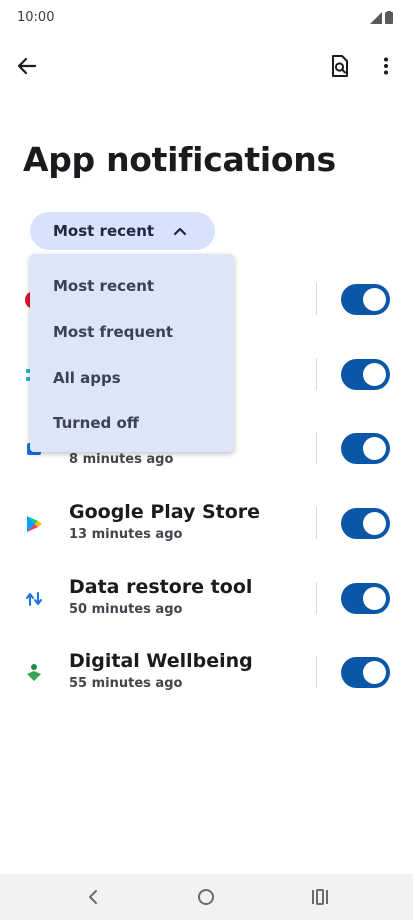 The image size is (413, 920). I want to click on app-name: Digital Wellbeing, so click(161, 661).